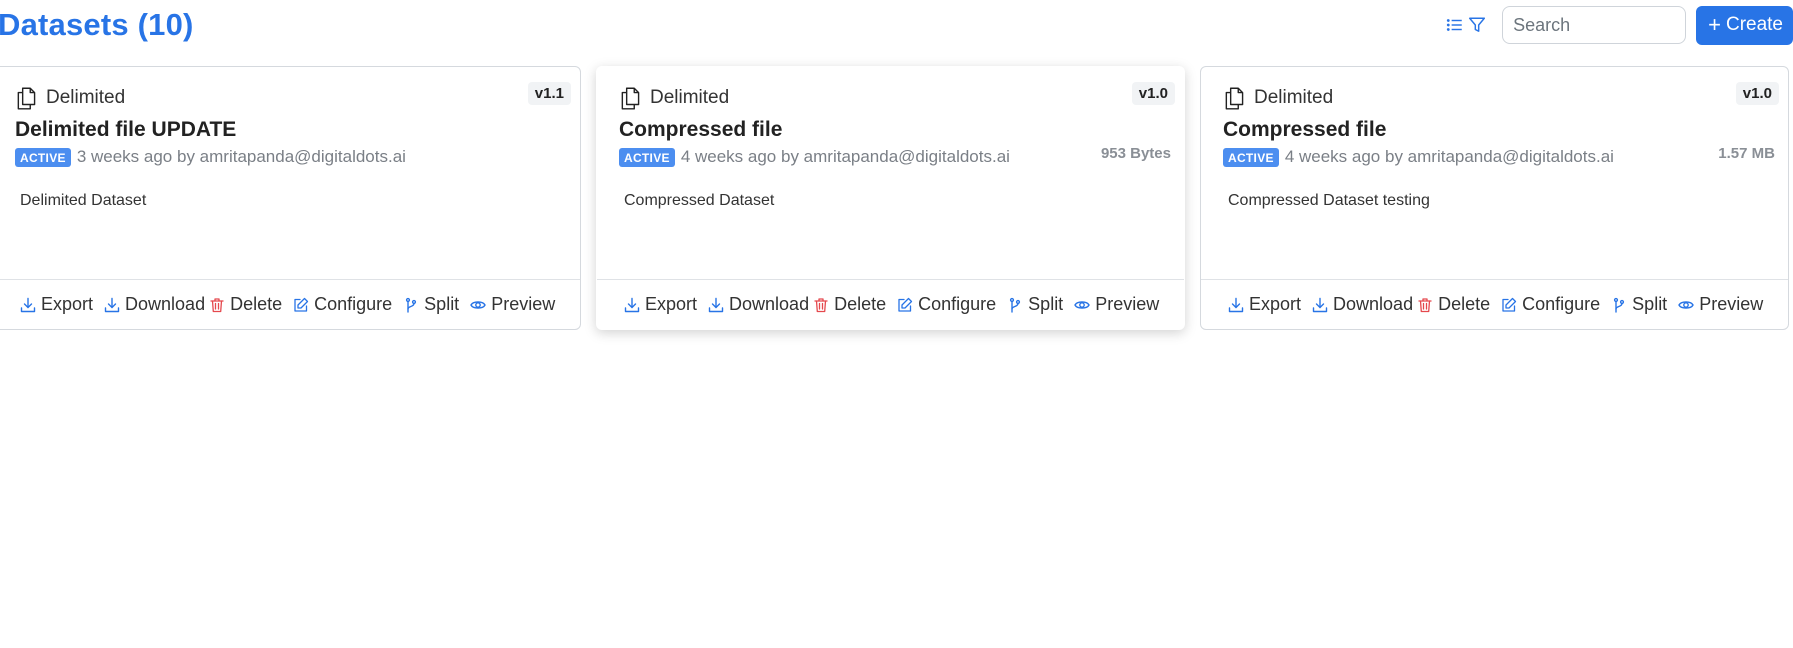 The image size is (1793, 648). I want to click on dataset-description: Compressed Dataset testing, so click(1329, 200).